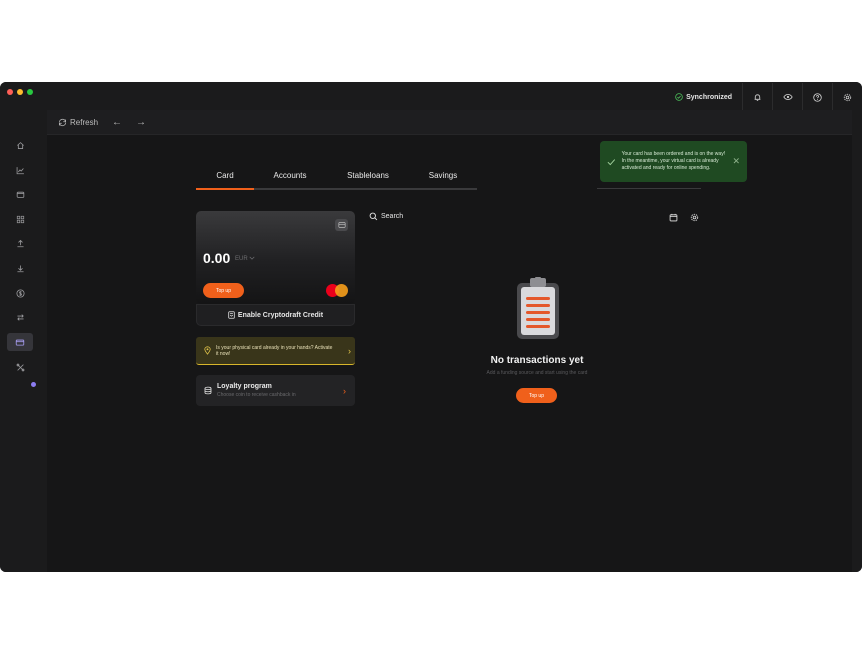 The width and height of the screenshot is (862, 655). I want to click on currency-label: EUR, so click(241, 259).